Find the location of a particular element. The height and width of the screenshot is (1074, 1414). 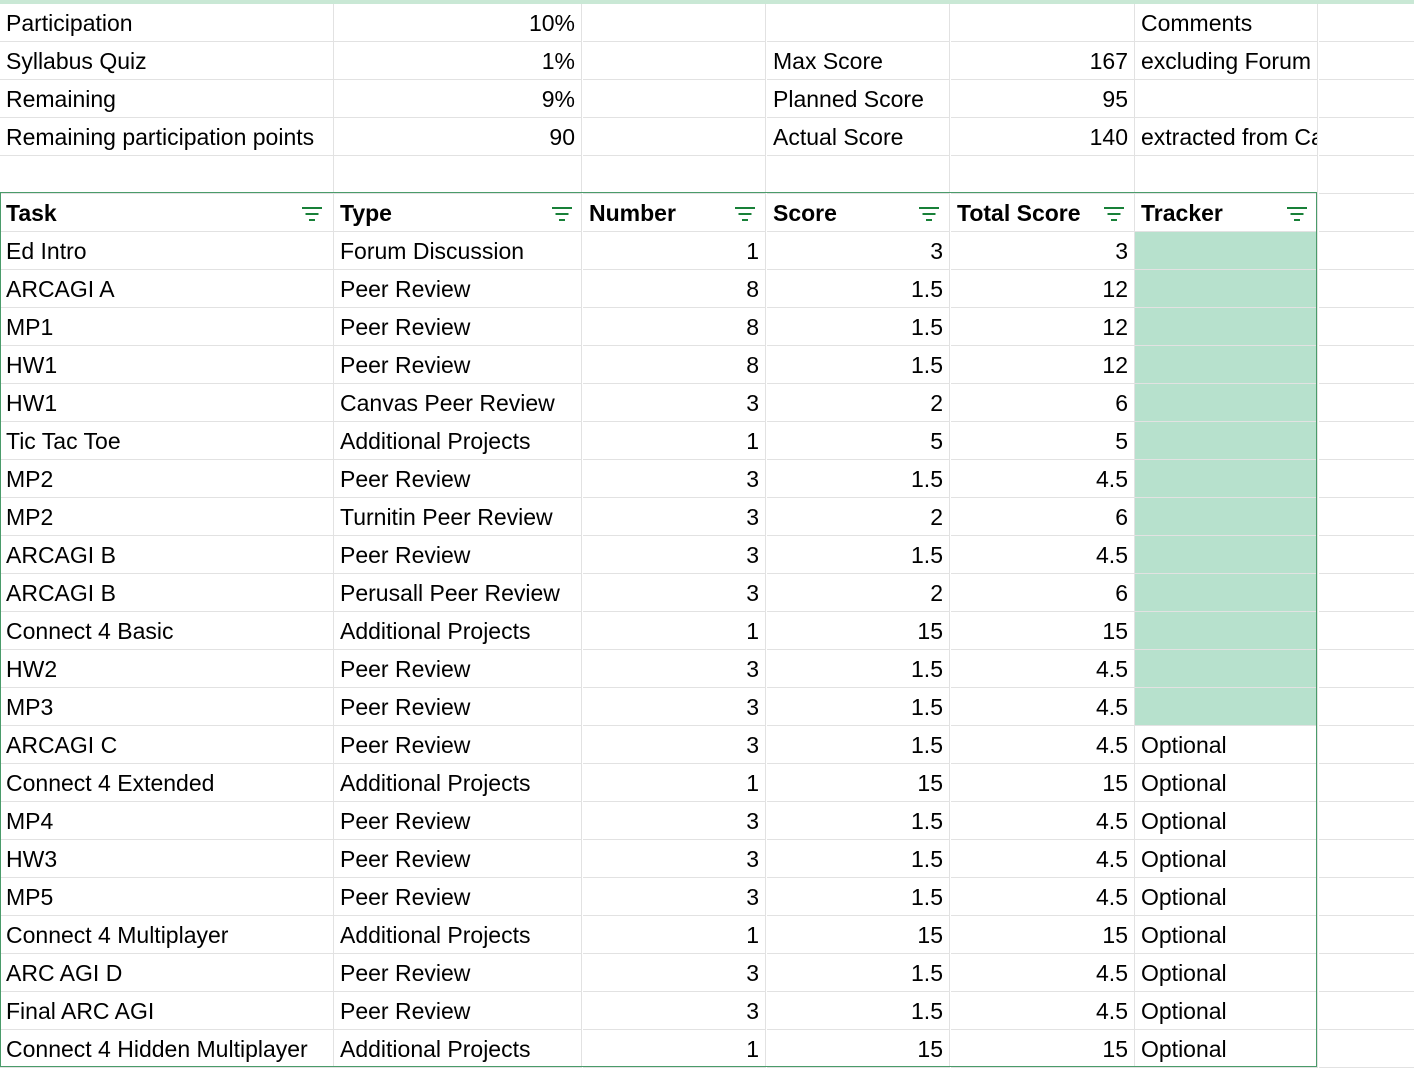

type-cell: Additional Projects is located at coordinates (458, 441).